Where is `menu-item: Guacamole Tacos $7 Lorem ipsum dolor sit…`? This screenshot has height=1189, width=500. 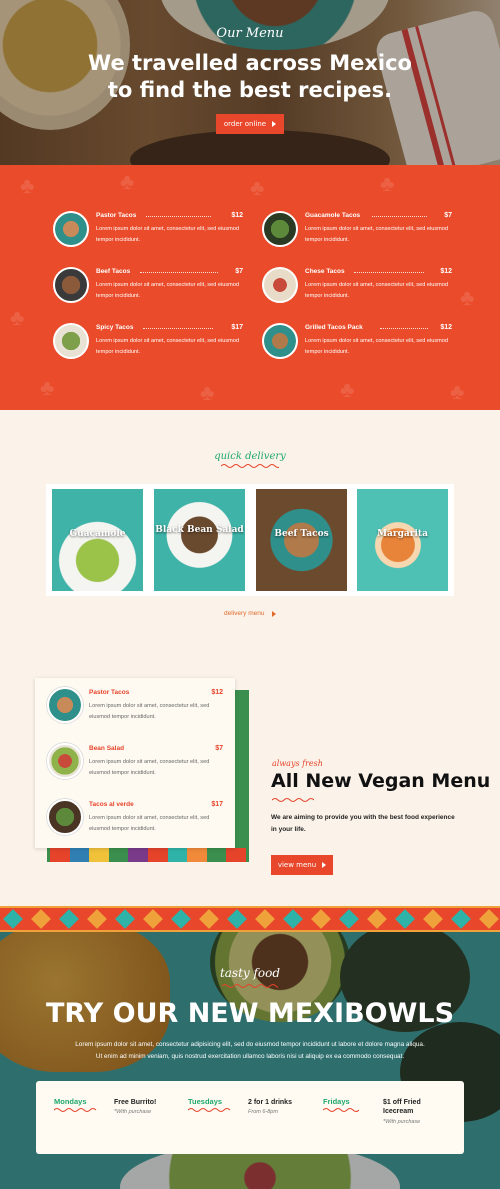
menu-item: Guacamole Tacos $7 Lorem ipsum dolor sit… is located at coordinates (357, 231).